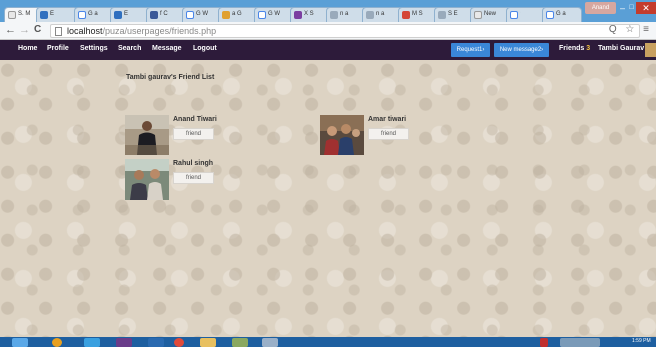 The image size is (656, 347). I want to click on browser-tab: G a, so click(562, 14).